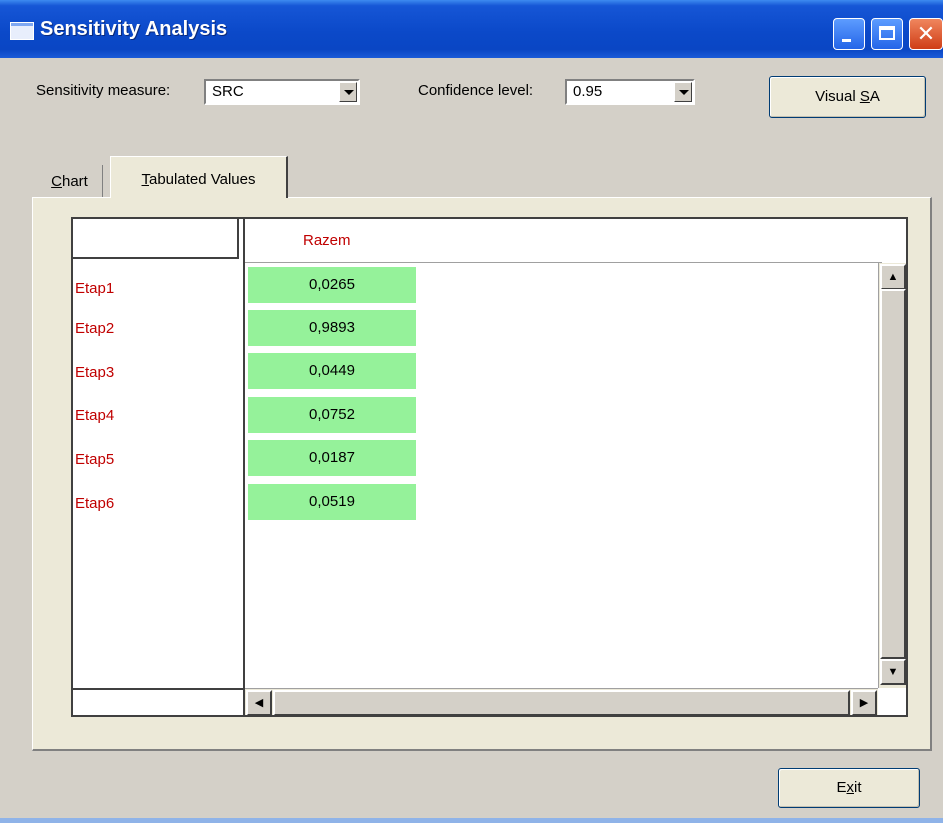  What do you see at coordinates (332, 285) in the screenshot?
I see `table-cell: 0,0265` at bounding box center [332, 285].